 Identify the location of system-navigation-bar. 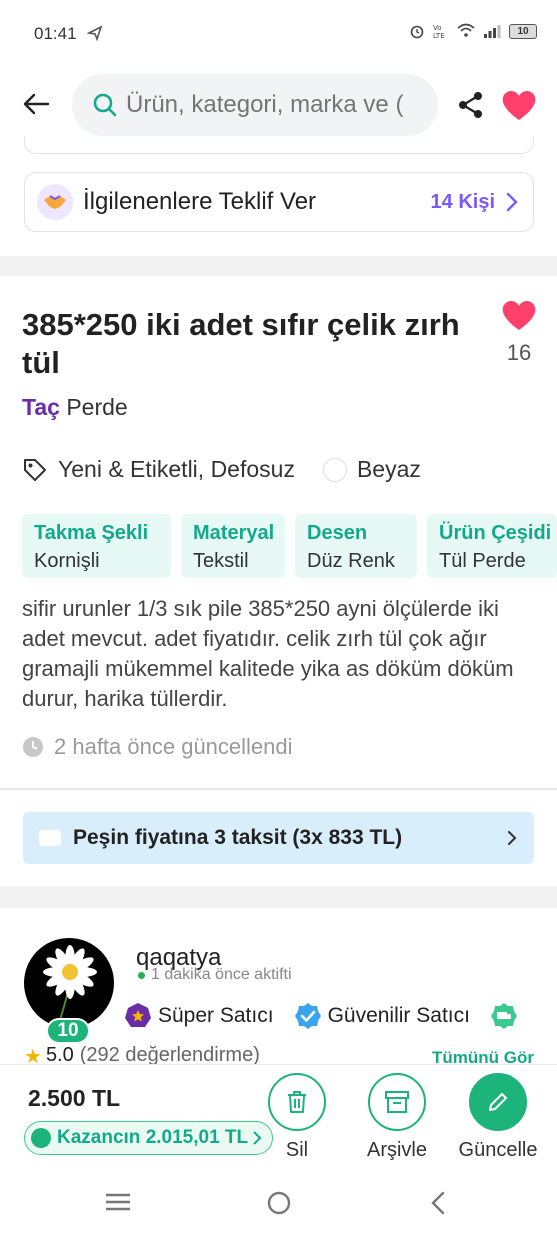
(278, 1202).